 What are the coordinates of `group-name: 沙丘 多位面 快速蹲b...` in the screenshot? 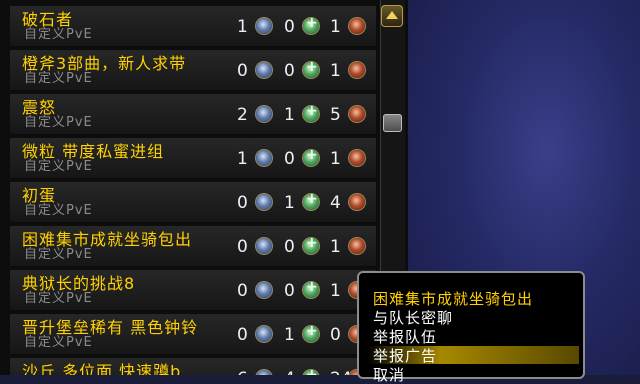 It's located at (111, 368).